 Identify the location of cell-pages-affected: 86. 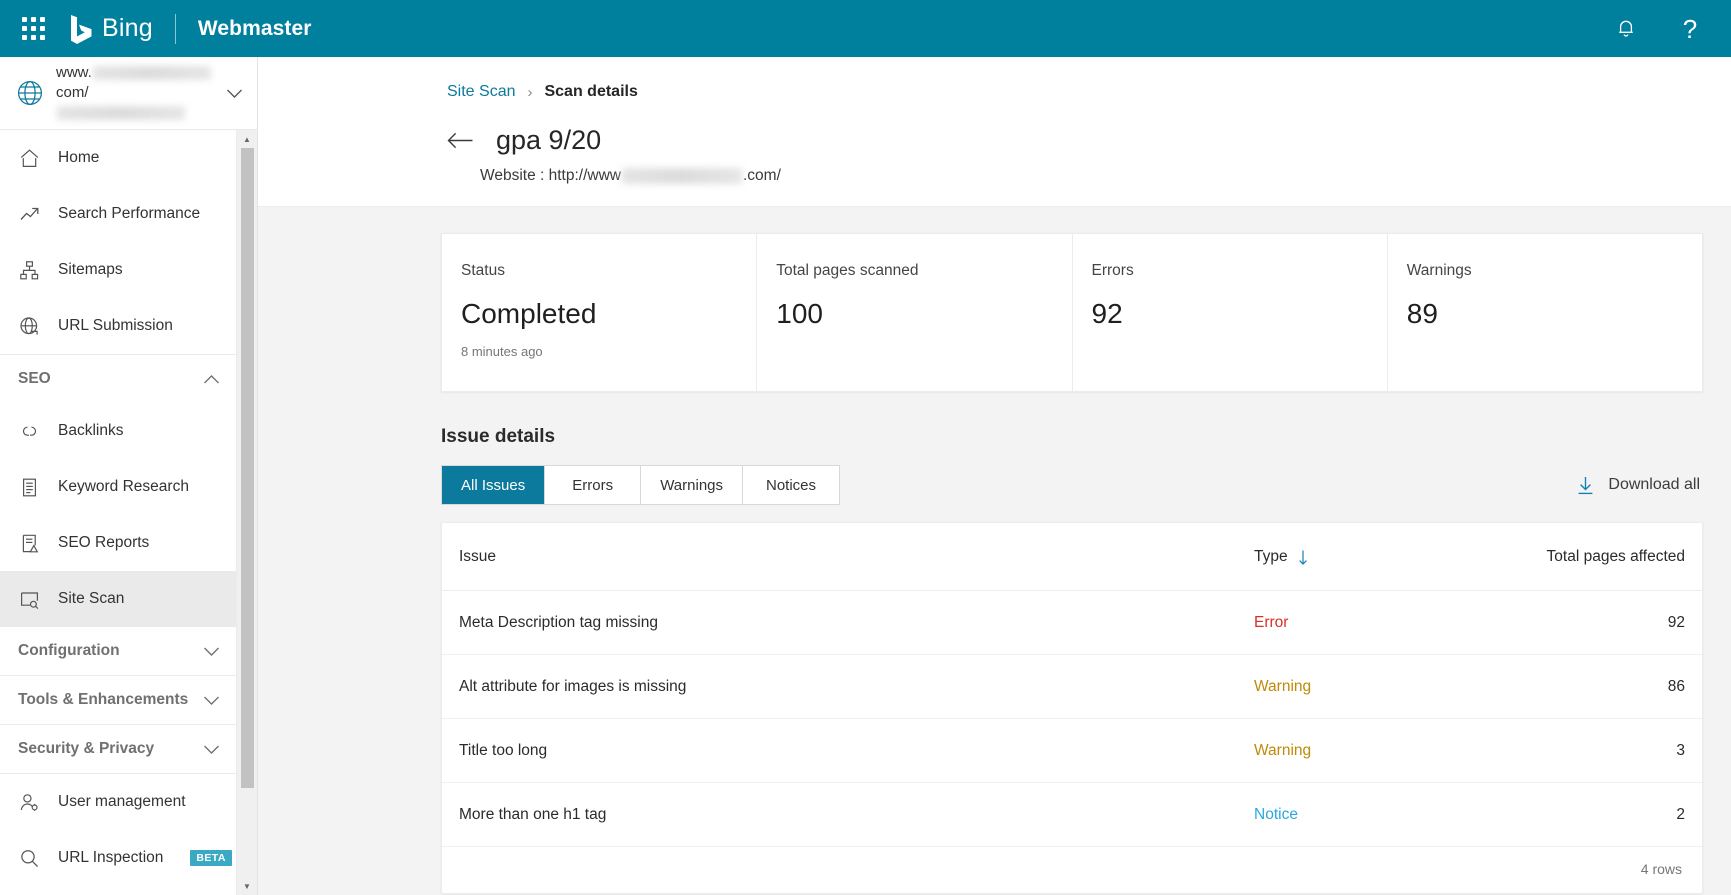
(1604, 686).